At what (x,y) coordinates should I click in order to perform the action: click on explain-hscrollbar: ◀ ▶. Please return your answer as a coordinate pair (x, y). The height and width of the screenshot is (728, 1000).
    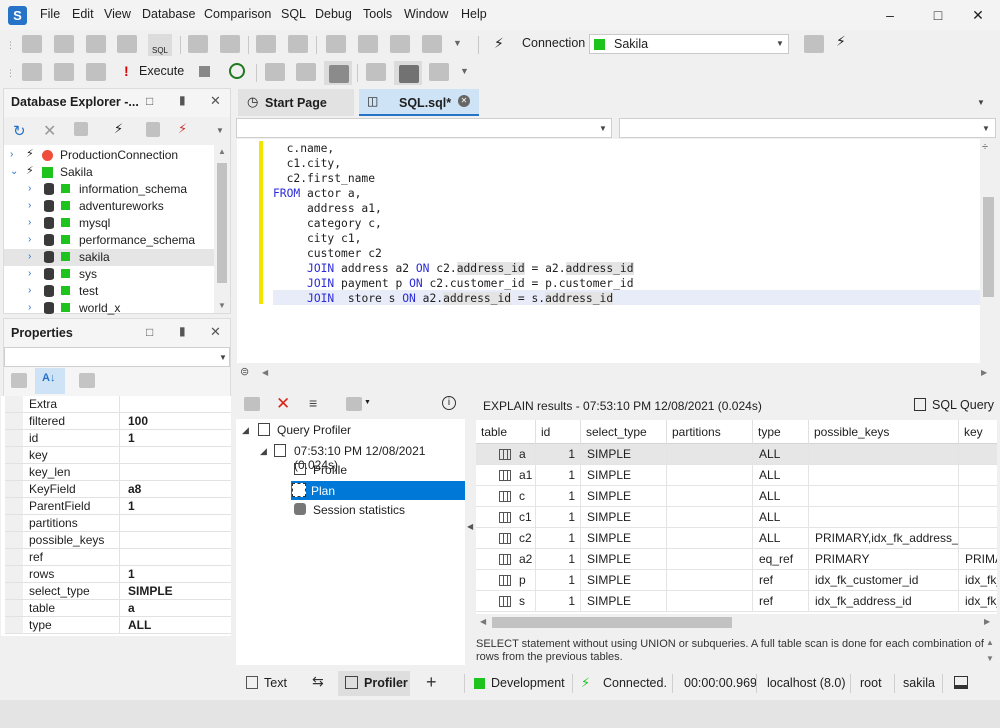
    Looking at the image, I should click on (736, 622).